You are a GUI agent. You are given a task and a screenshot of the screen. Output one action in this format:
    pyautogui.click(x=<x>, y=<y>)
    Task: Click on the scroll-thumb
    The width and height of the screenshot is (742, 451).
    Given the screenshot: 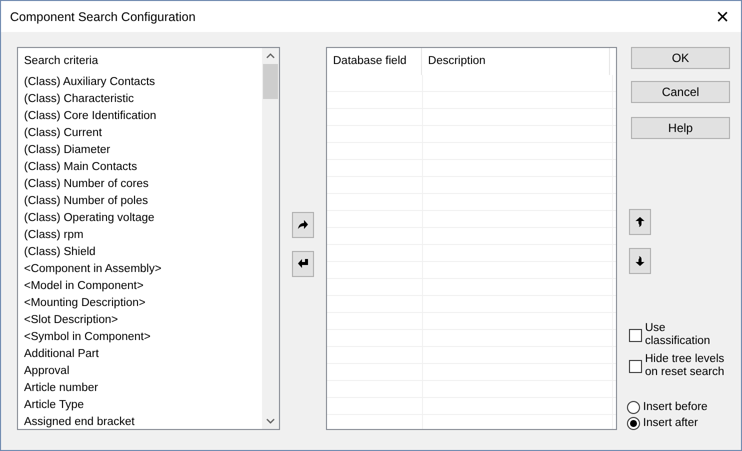 What is the action you would take?
    pyautogui.click(x=270, y=81)
    